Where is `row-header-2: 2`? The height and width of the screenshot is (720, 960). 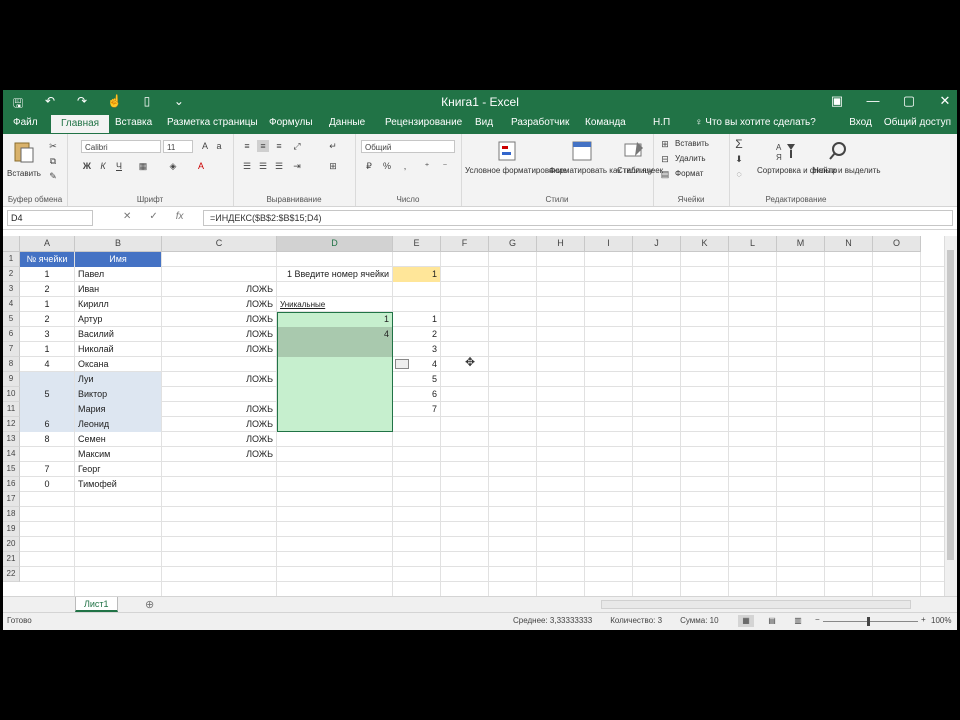 row-header-2: 2 is located at coordinates (11, 274).